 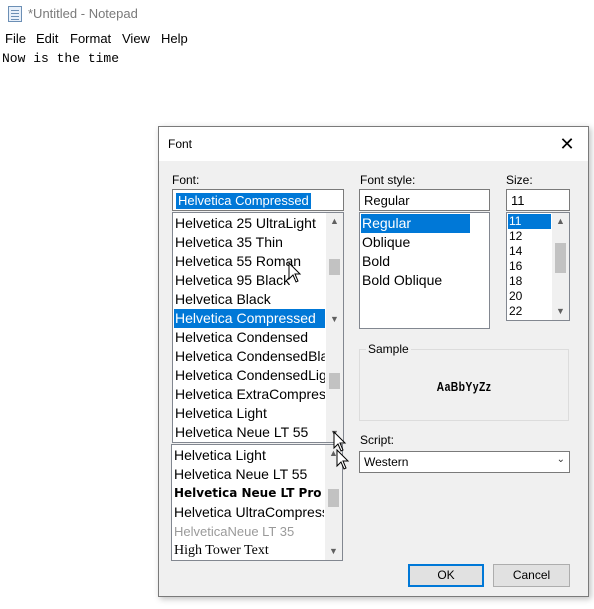 I want to click on font-style-list: Regular Oblique Bold Bold Oblique, so click(x=424, y=270).